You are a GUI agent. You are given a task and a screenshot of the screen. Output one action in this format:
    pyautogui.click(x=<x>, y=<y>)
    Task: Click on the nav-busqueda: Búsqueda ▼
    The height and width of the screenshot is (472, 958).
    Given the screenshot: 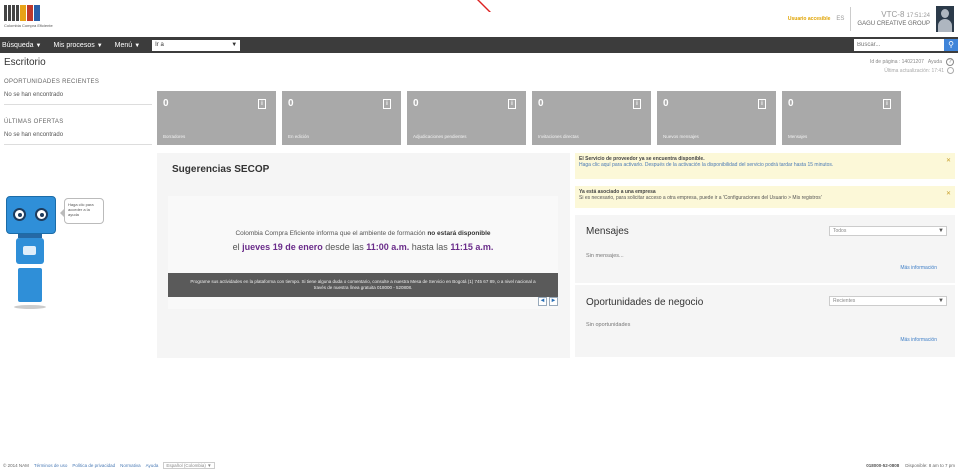 What is the action you would take?
    pyautogui.click(x=21, y=45)
    